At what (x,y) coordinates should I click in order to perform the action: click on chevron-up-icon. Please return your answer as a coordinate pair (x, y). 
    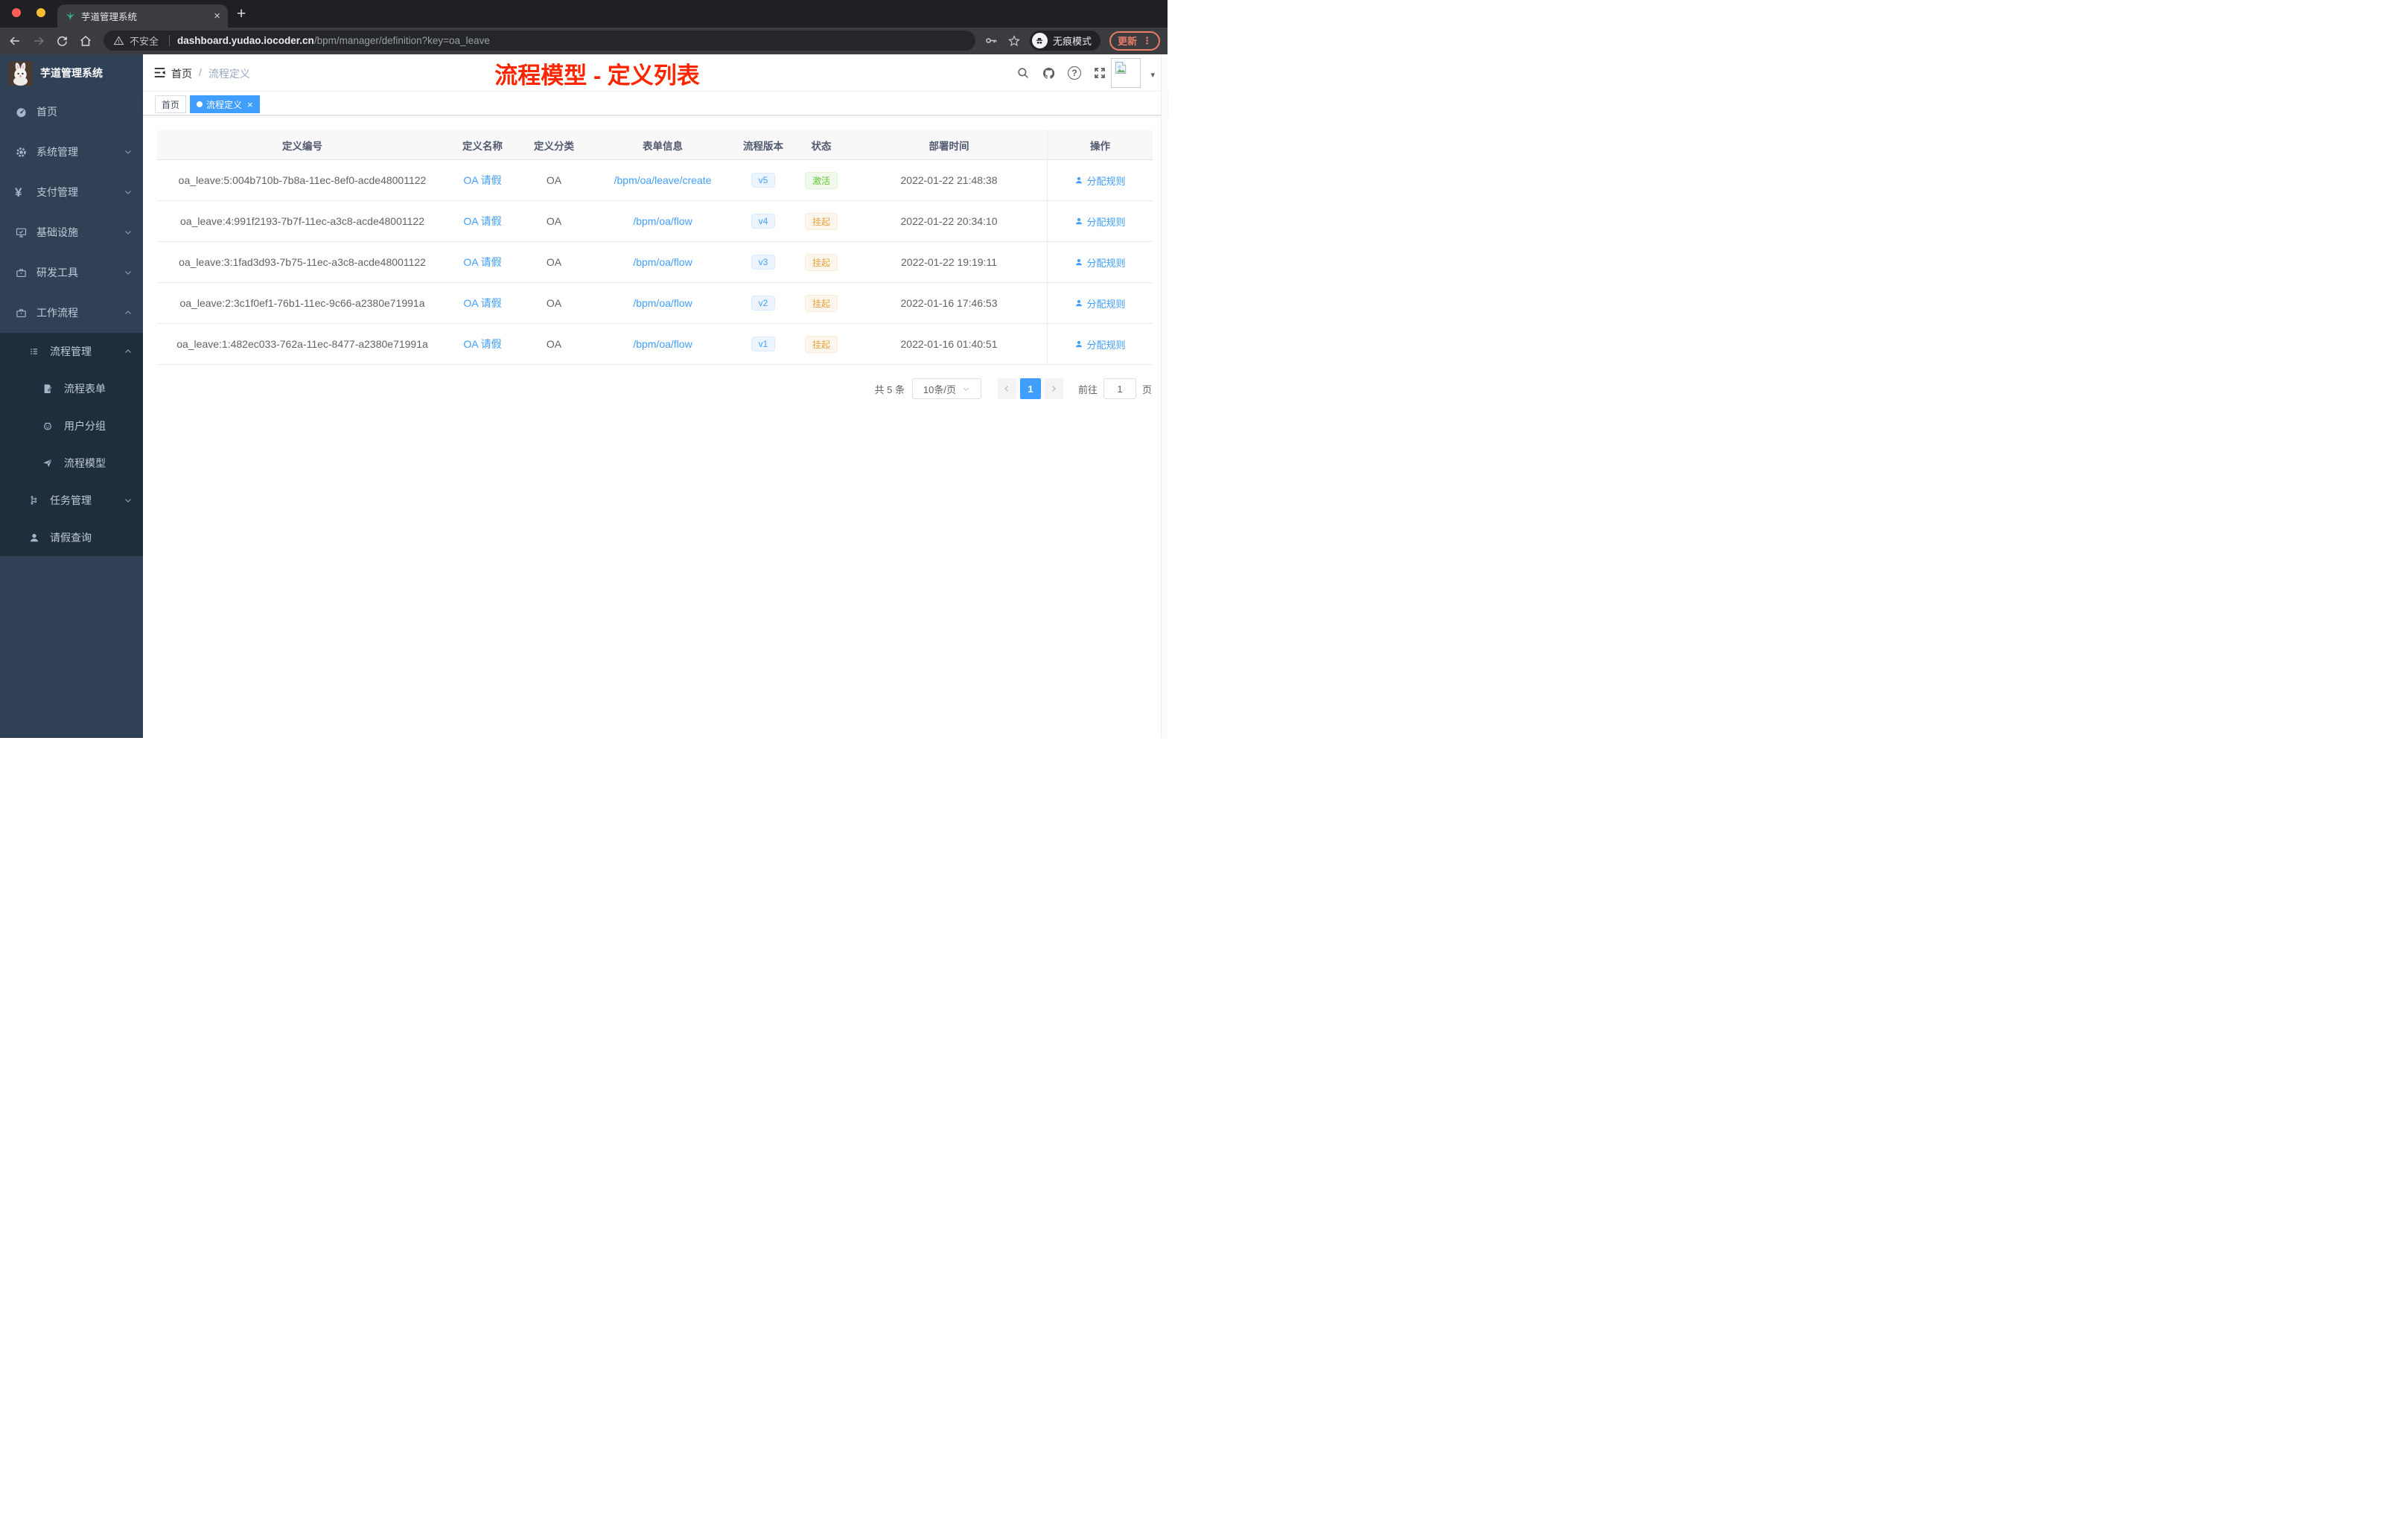
    Looking at the image, I should click on (128, 312).